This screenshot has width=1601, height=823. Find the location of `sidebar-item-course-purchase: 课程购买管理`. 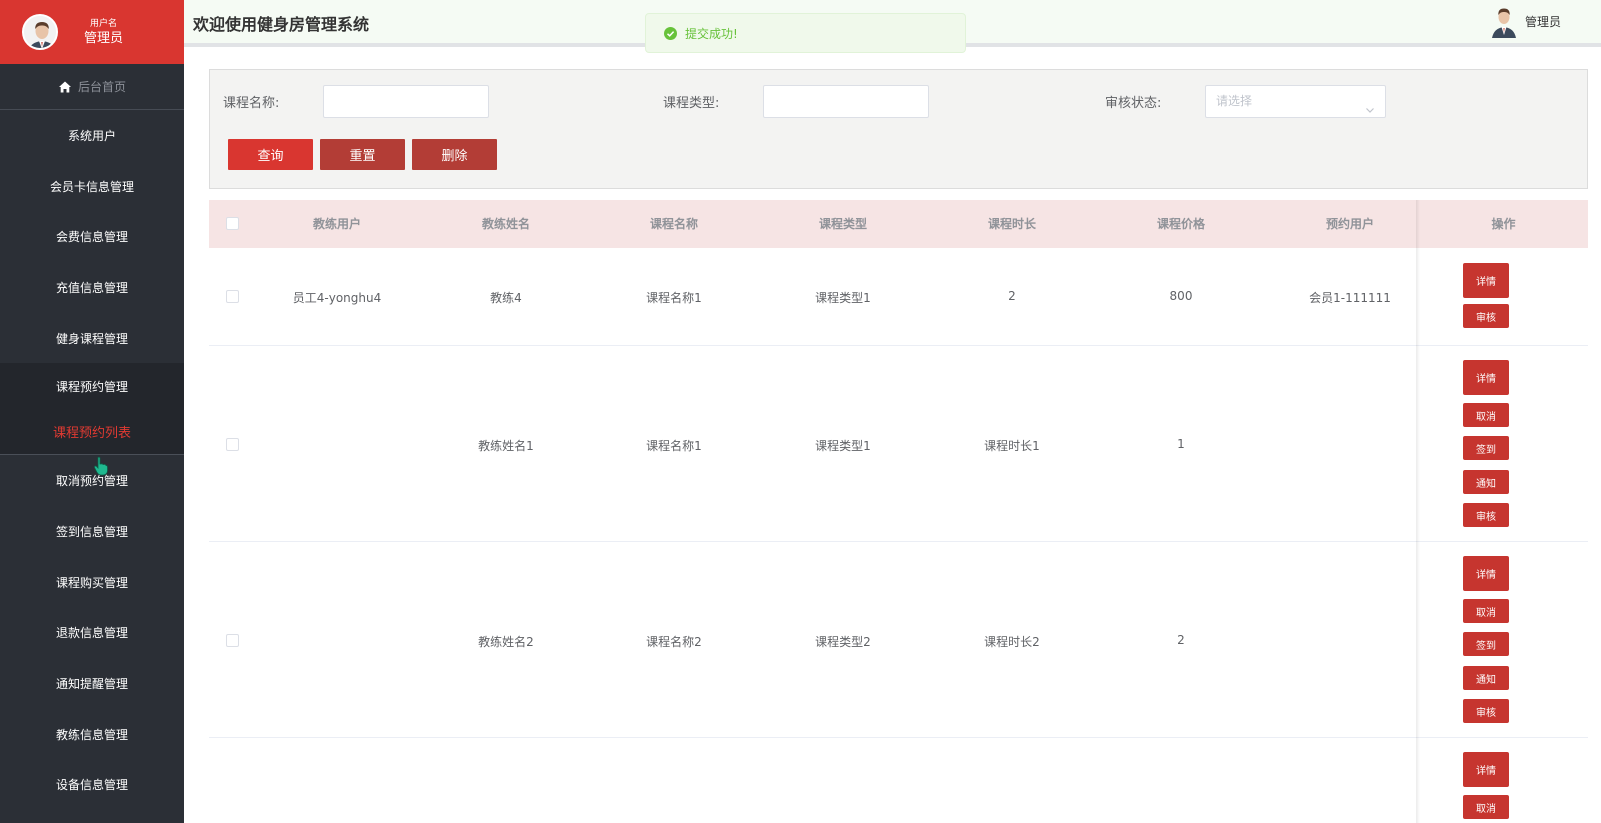

sidebar-item-course-purchase: 课程购买管理 is located at coordinates (92, 582).